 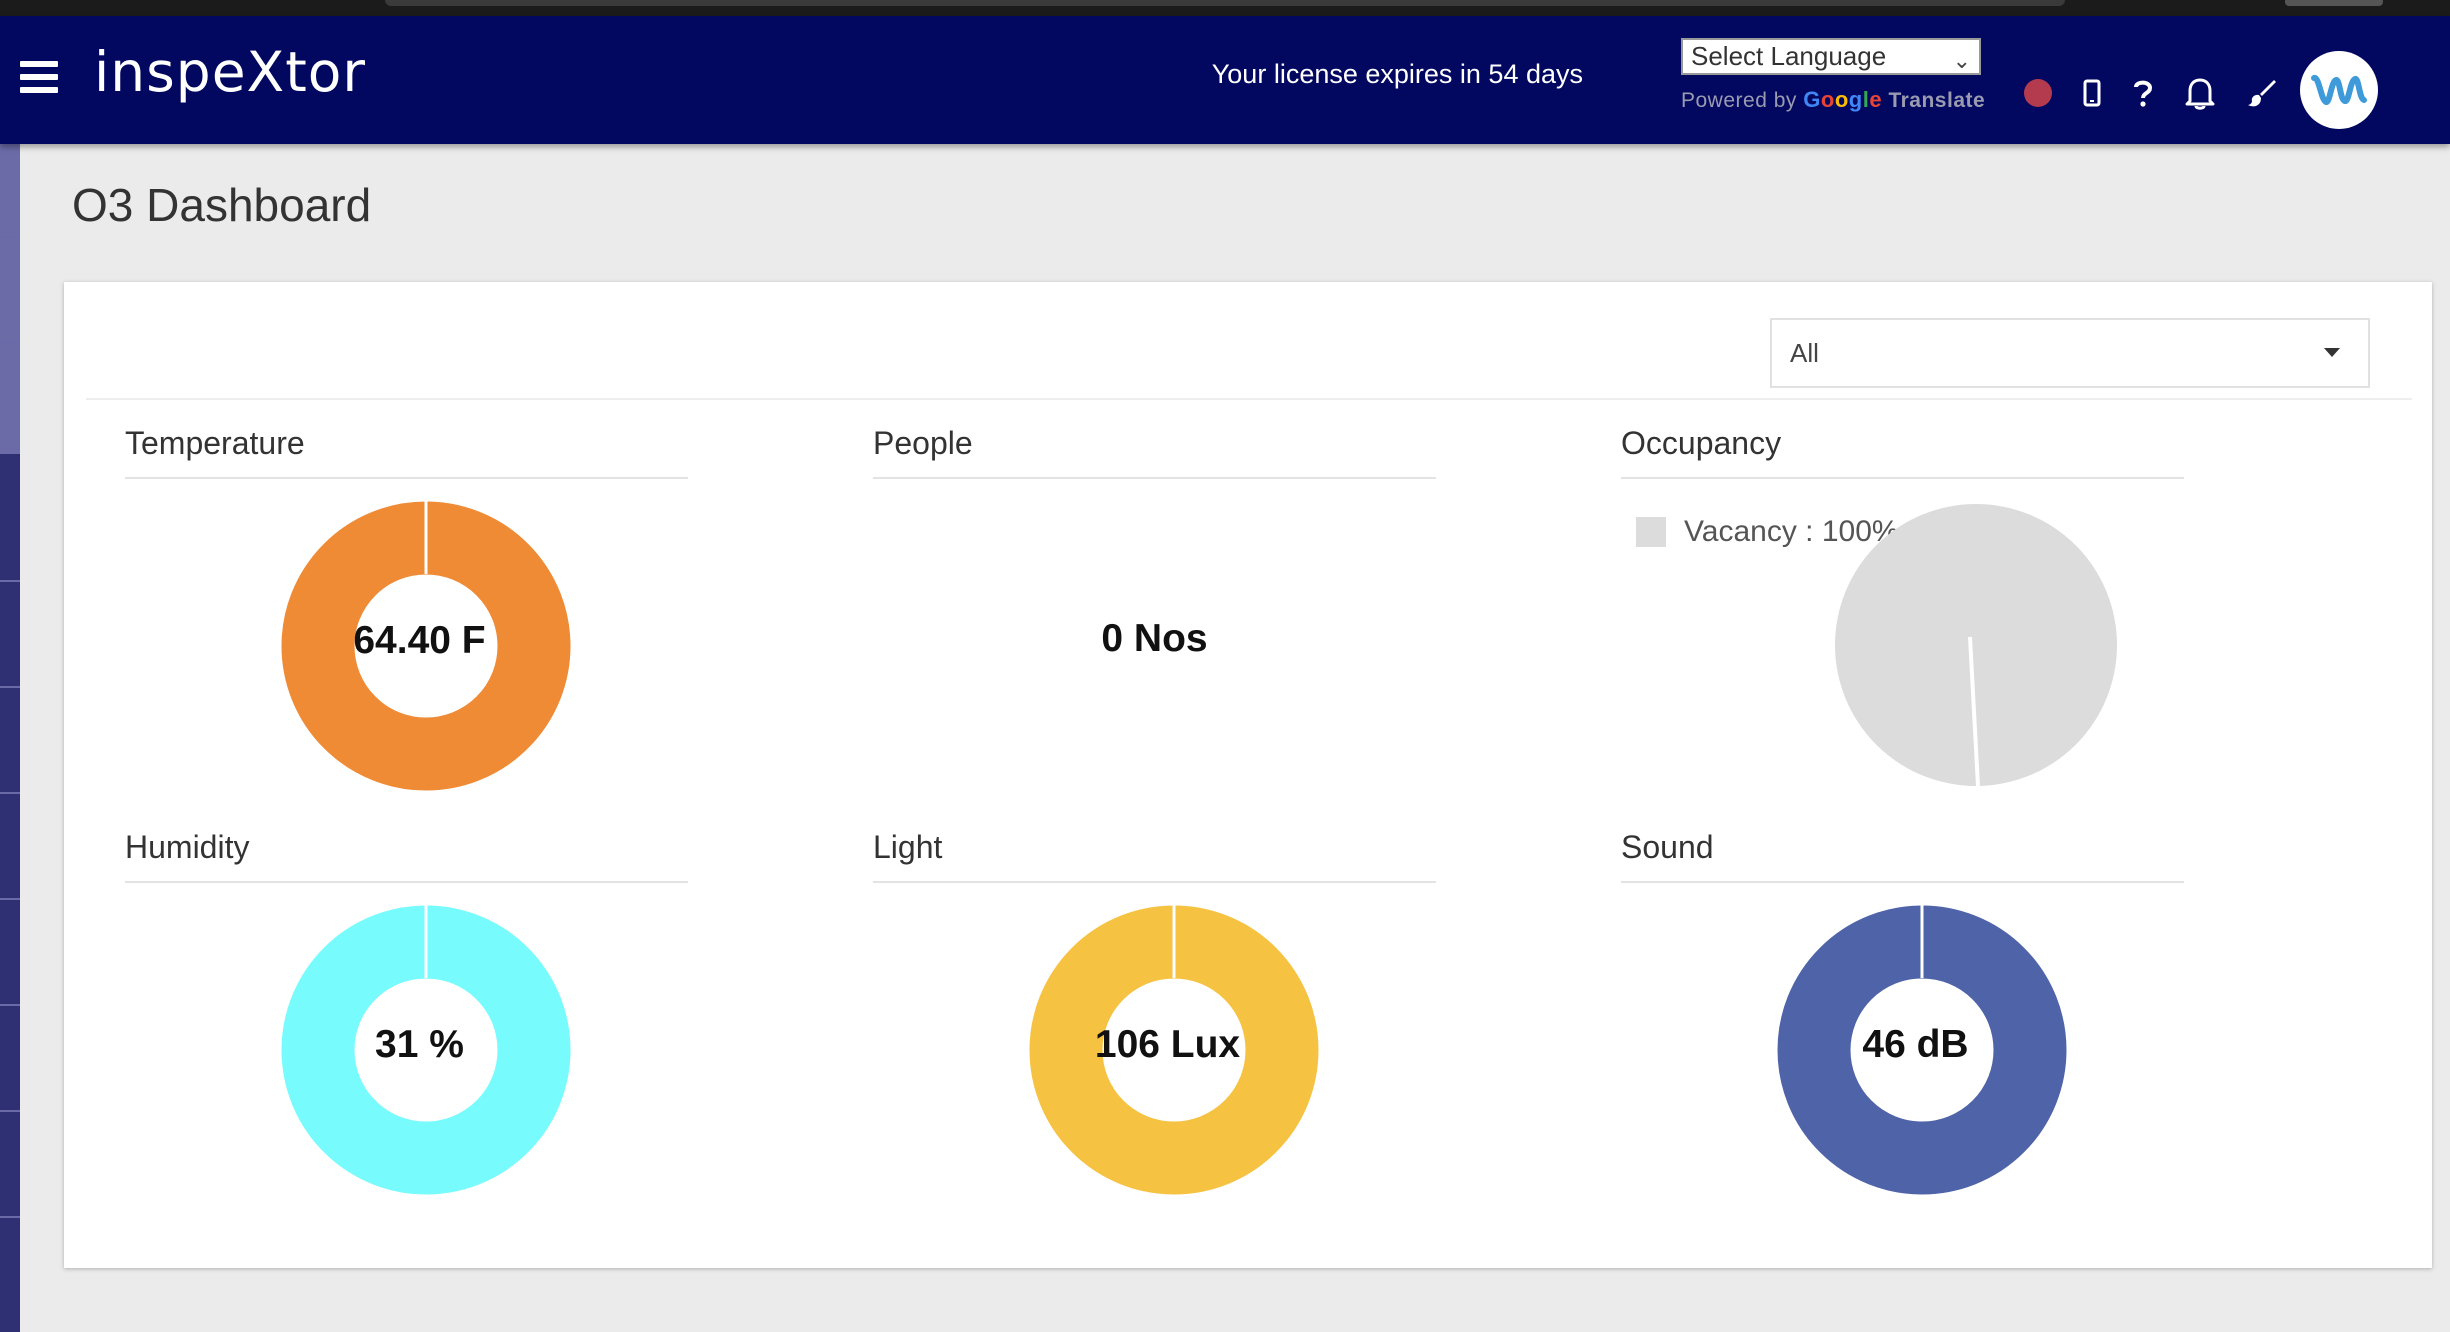 What do you see at coordinates (2092, 93) in the screenshot?
I see `mobile-icon` at bounding box center [2092, 93].